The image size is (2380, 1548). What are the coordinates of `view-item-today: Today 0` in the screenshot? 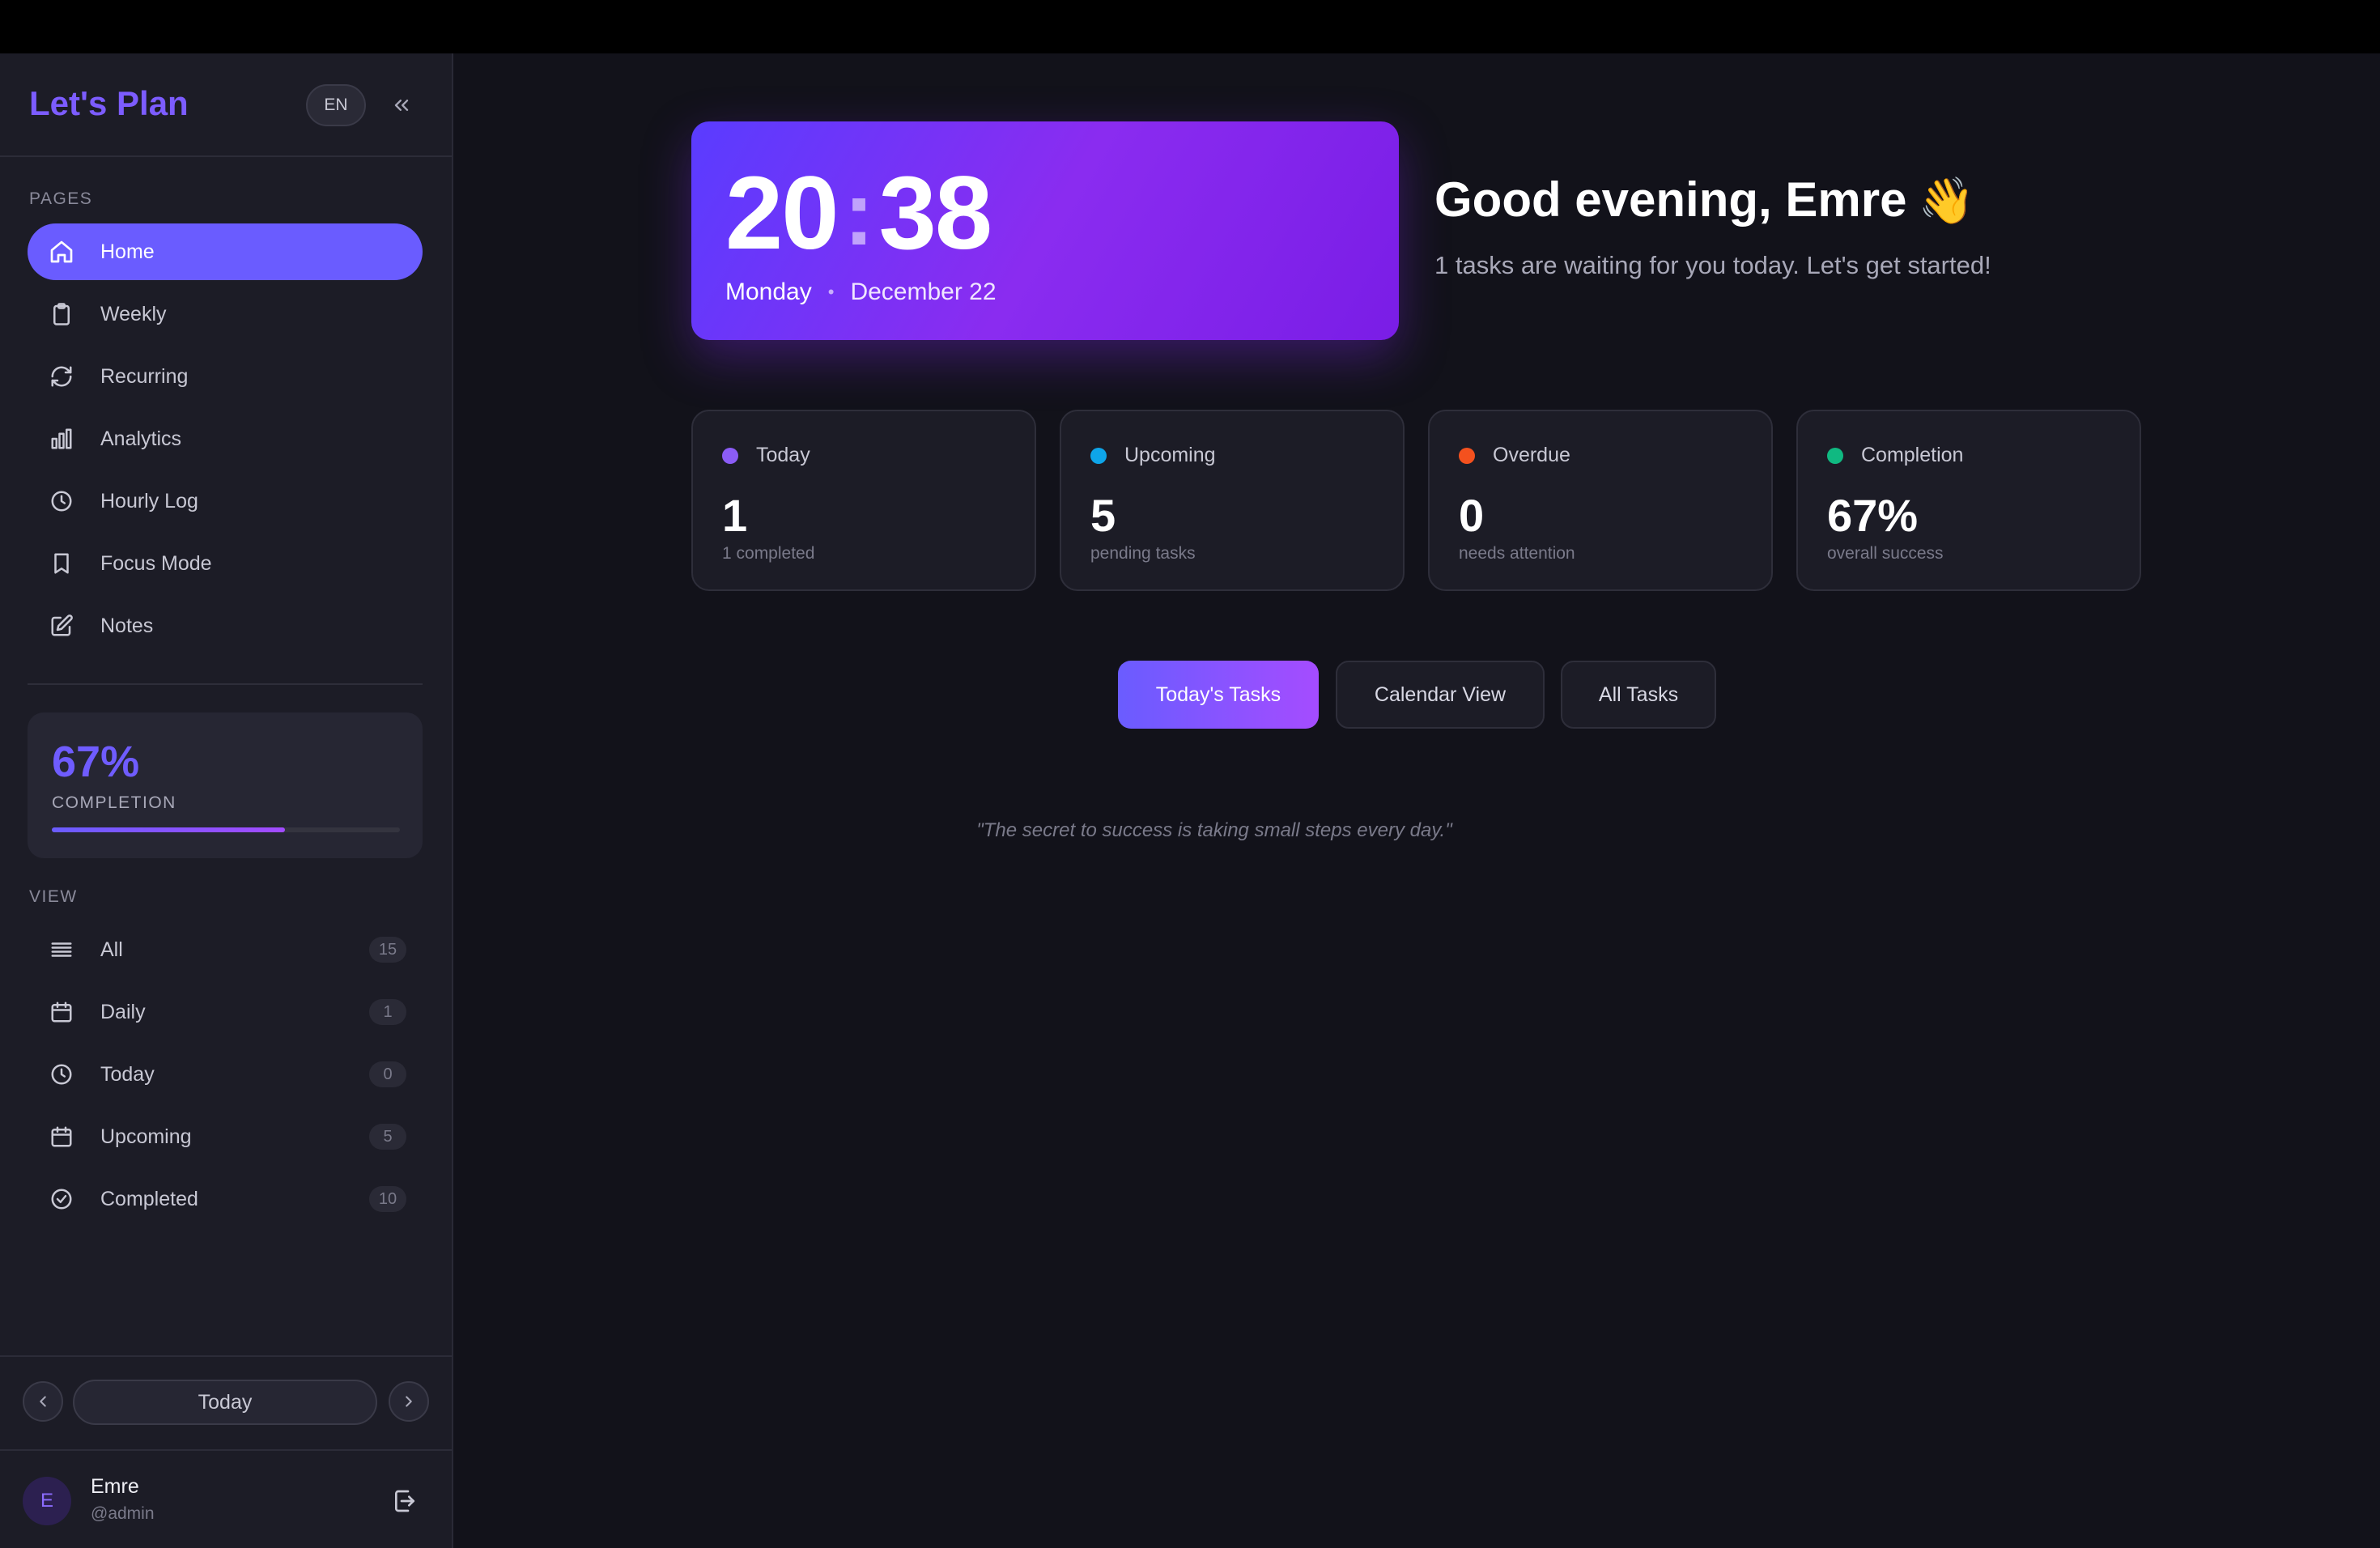 It's located at (225, 1074).